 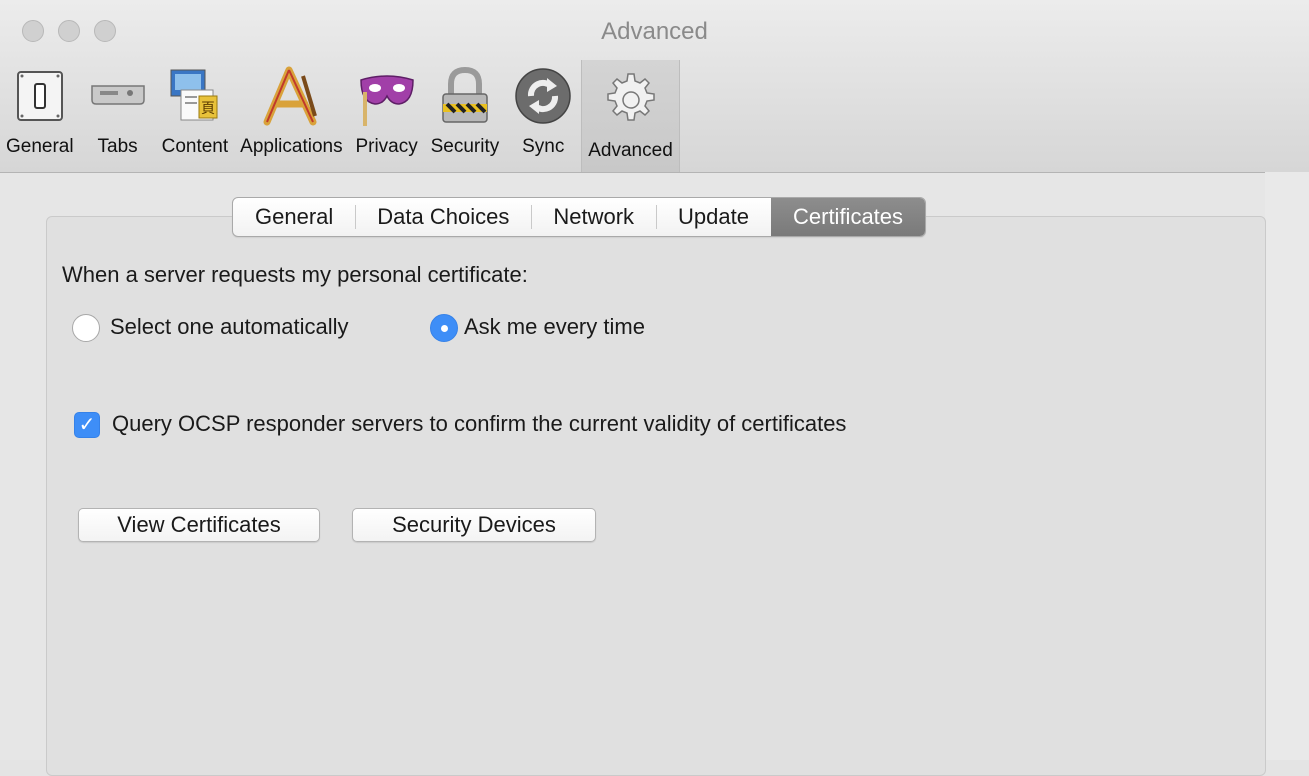 What do you see at coordinates (208, 109) in the screenshot?
I see `svg-text: 頁` at bounding box center [208, 109].